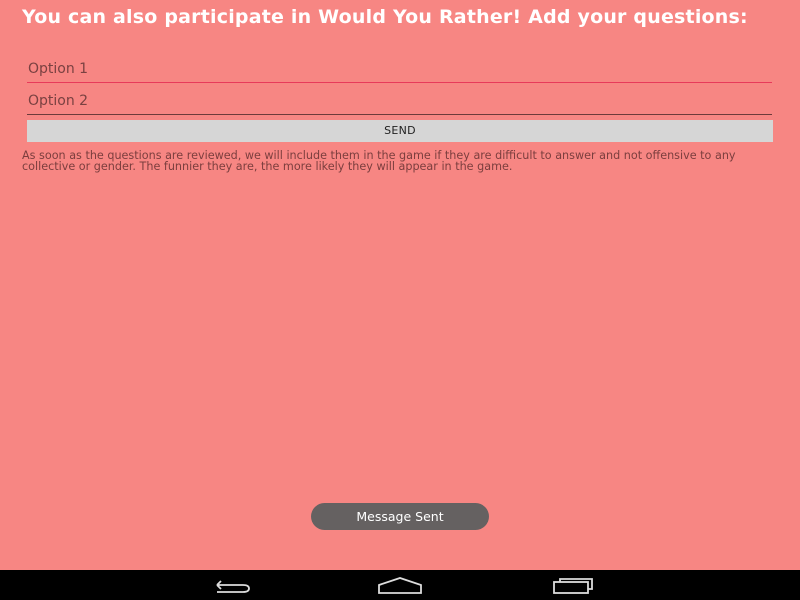 The width and height of the screenshot is (800, 600). What do you see at coordinates (400, 131) in the screenshot?
I see `send-button: SEND` at bounding box center [400, 131].